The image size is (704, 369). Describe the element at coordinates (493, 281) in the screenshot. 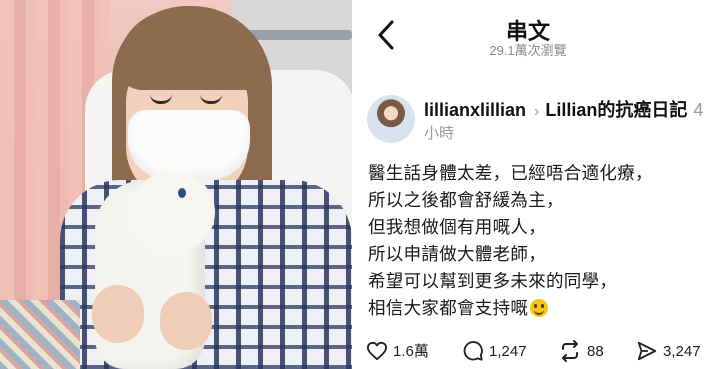

I see `post-line: 希望可以幫到更多未來的同學，` at that location.